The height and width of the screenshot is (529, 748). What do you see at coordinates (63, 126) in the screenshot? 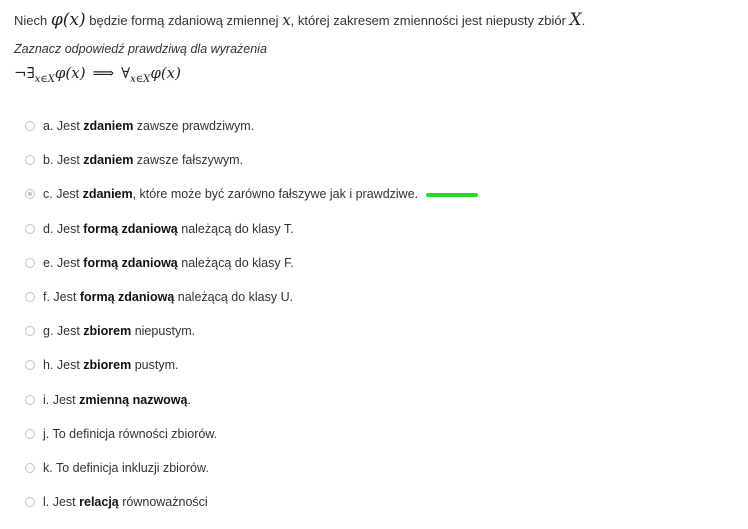
I see `option-text-pre: a. Jest` at bounding box center [63, 126].